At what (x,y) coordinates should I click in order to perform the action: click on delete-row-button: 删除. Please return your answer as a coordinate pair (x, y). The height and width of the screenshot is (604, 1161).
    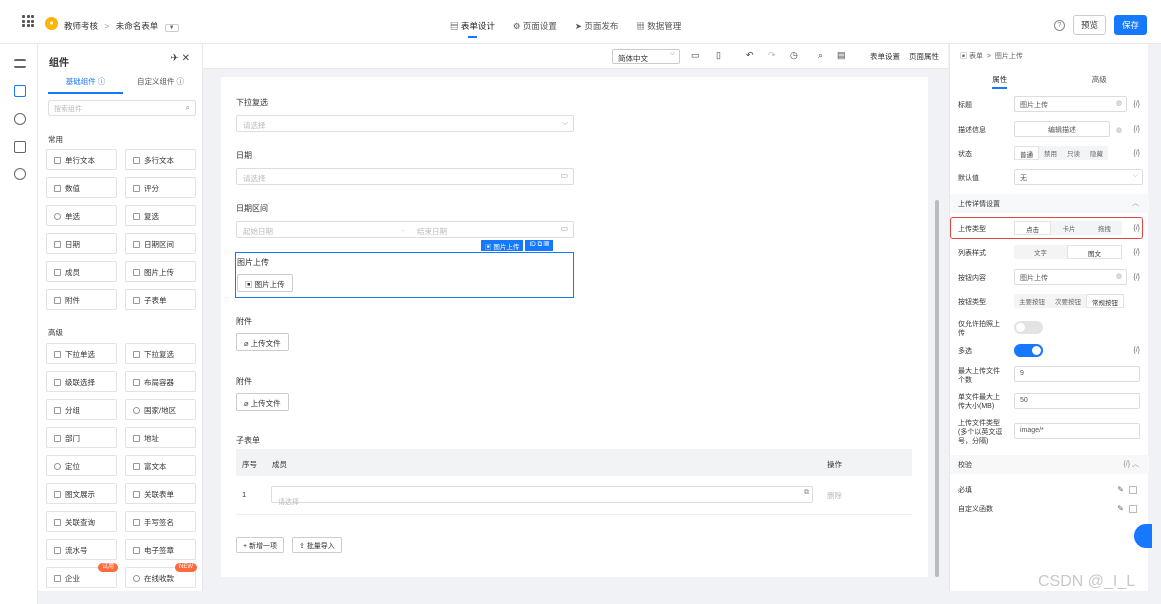
    Looking at the image, I should click on (834, 495).